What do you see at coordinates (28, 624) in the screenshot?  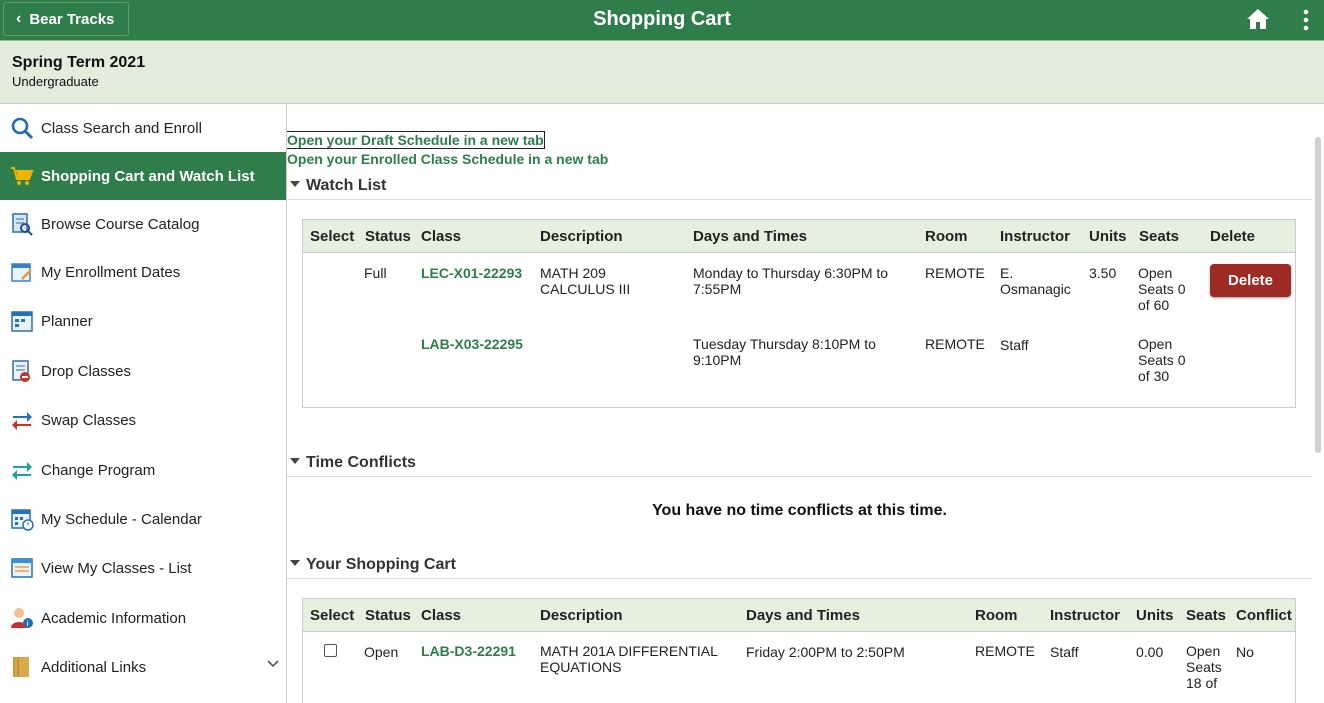 I see `svg-text: i` at bounding box center [28, 624].